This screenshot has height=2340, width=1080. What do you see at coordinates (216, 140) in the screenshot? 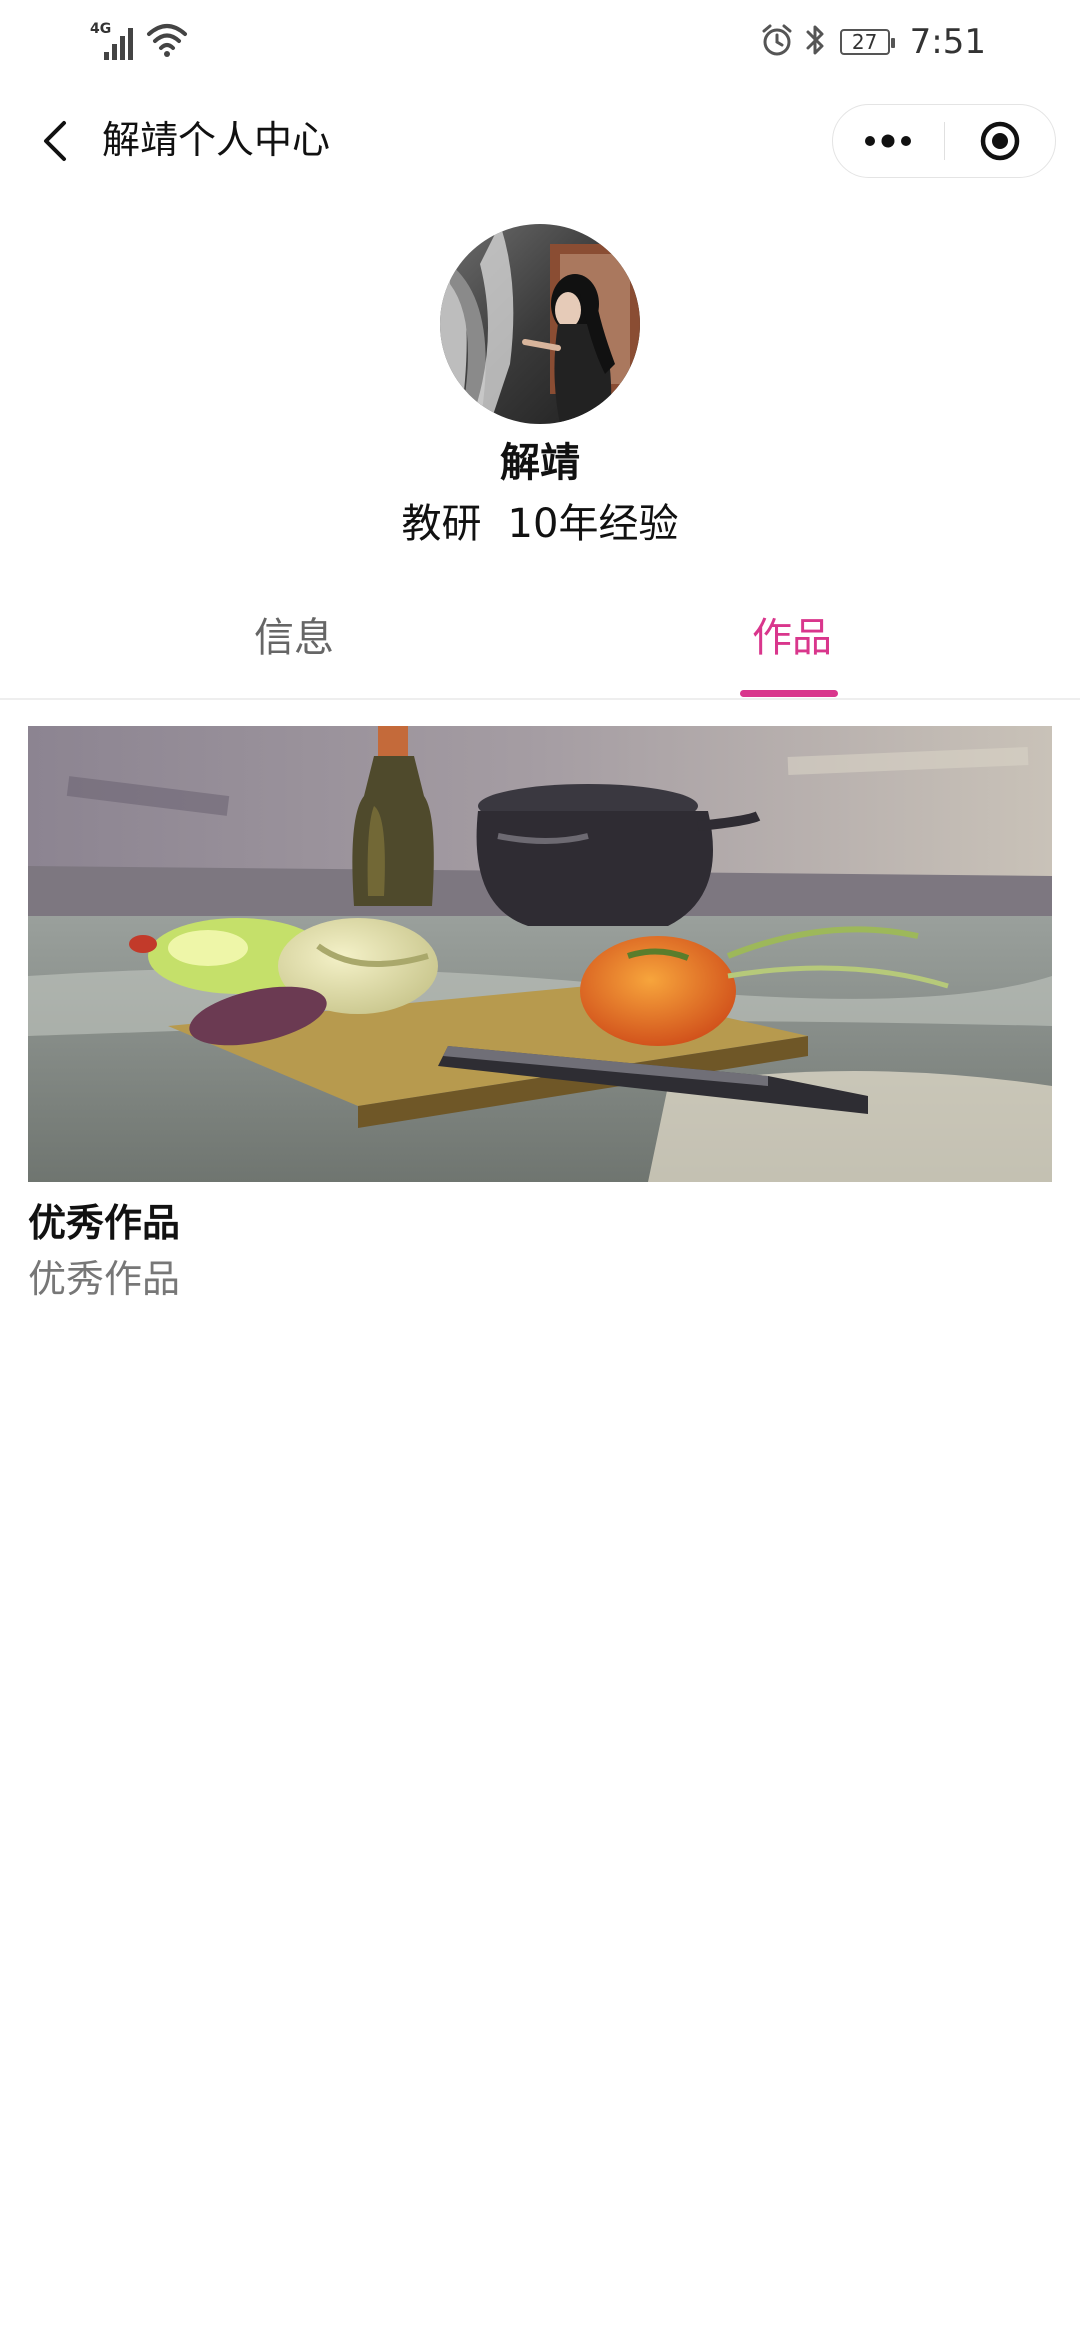
I see `page-title: 解靖个人中心` at bounding box center [216, 140].